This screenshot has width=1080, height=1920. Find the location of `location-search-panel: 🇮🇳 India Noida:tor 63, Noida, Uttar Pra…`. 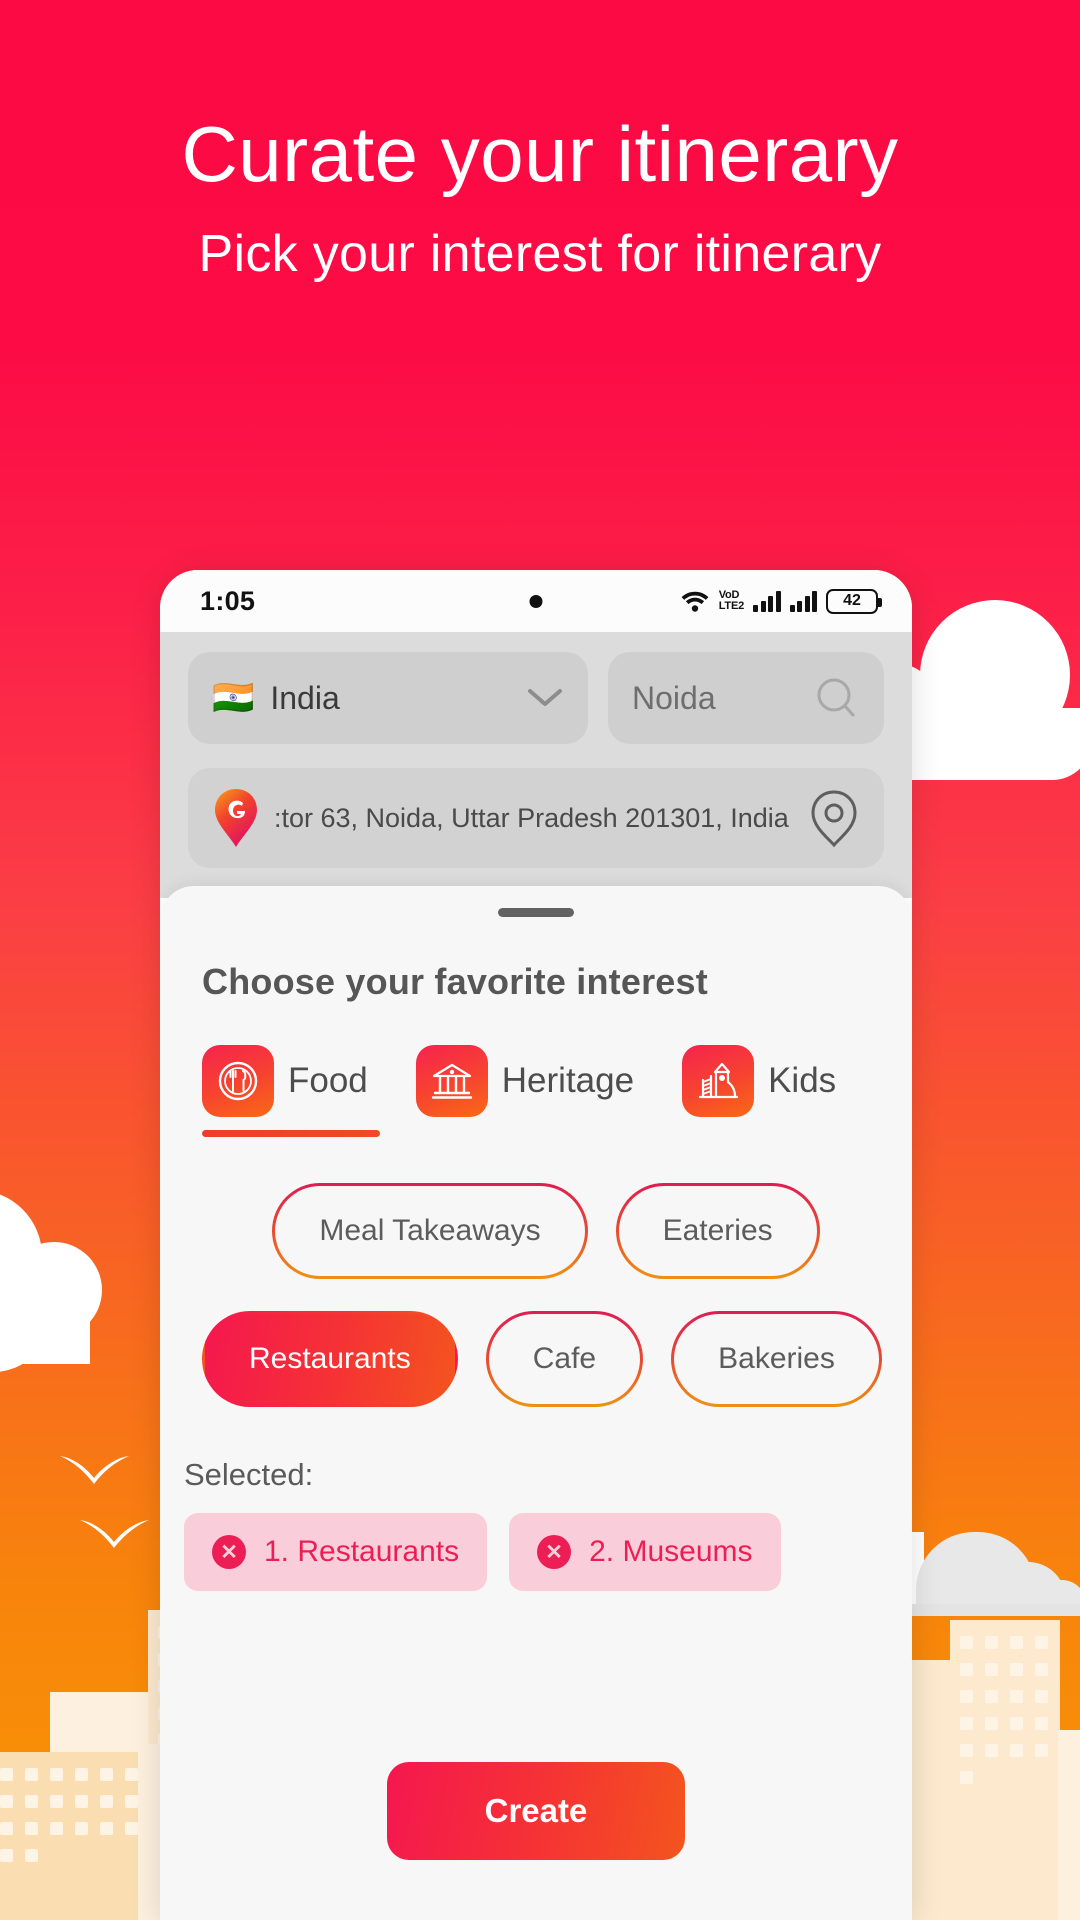

location-search-panel: 🇮🇳 India Noida:tor 63, Noida, Uttar Pra… is located at coordinates (536, 765).